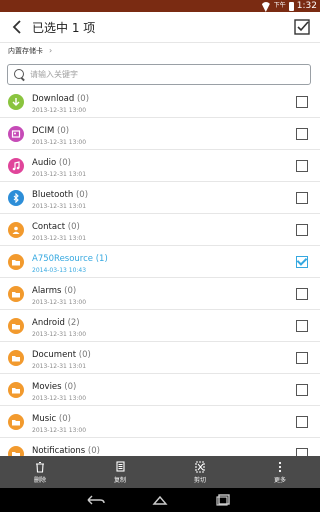  What do you see at coordinates (120, 466) in the screenshot?
I see `copy-icon` at bounding box center [120, 466].